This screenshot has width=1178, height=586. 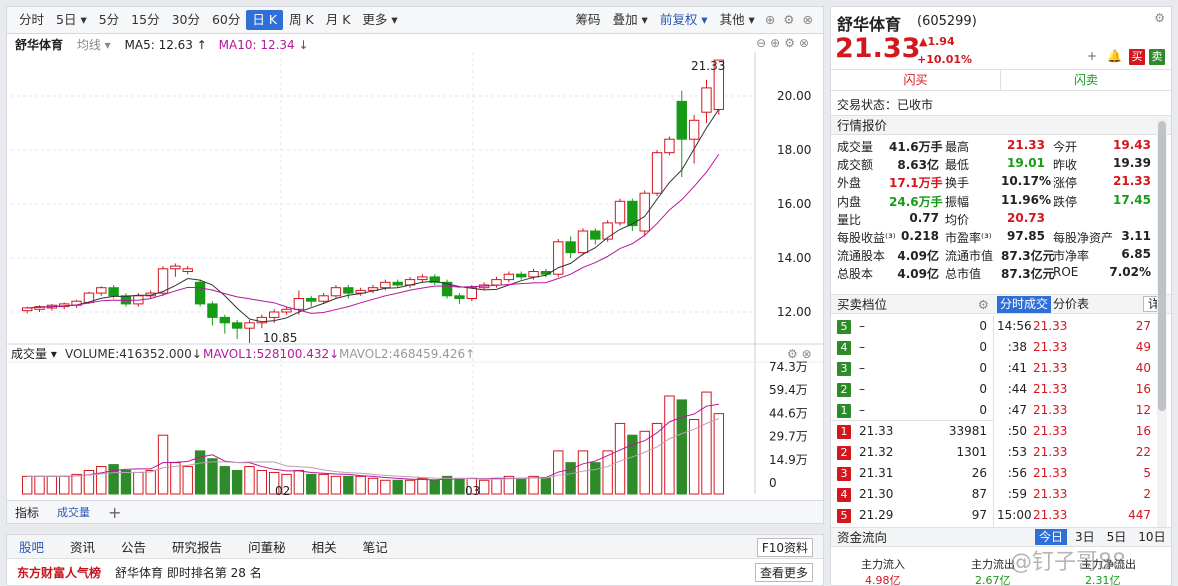 I want to click on settings-icon: ⚙, so click(x=788, y=20).